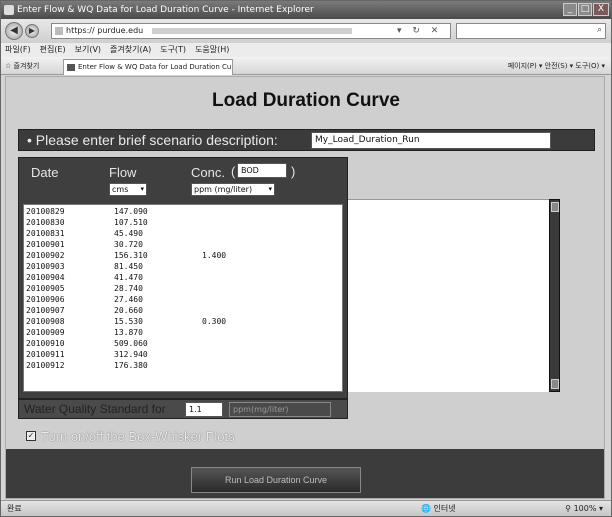  I want to click on wqs-label: Water Quality Standard for, so click(95, 409).